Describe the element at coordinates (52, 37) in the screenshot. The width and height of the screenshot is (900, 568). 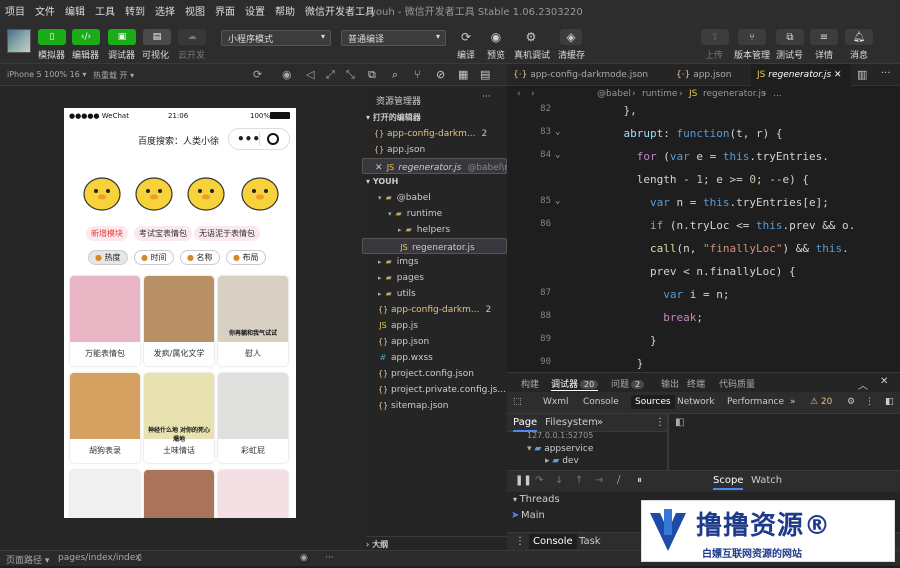
I see `simulator-button: ▯` at that location.